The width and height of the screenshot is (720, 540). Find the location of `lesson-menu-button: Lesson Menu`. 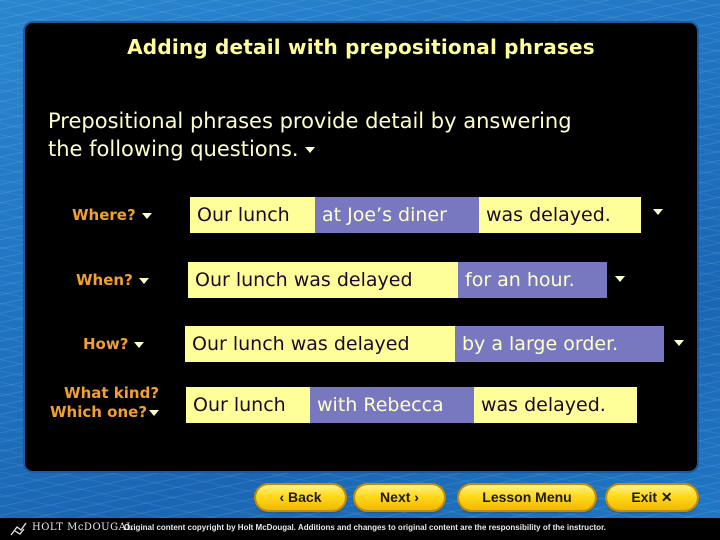

lesson-menu-button: Lesson Menu is located at coordinates (527, 497).